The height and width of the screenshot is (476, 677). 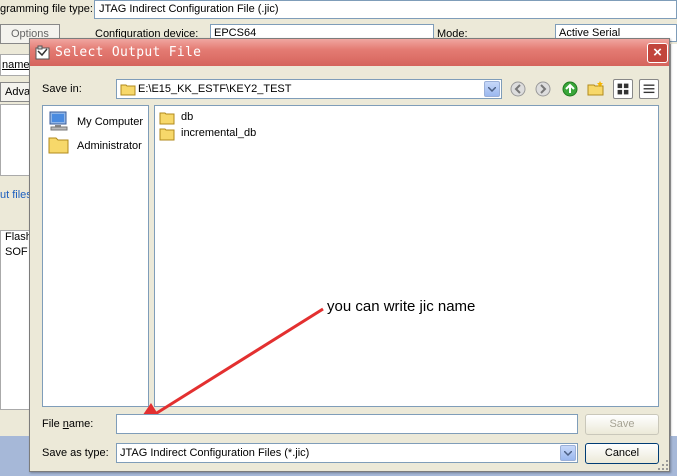 I want to click on file-name: incremental_db, so click(x=219, y=133).